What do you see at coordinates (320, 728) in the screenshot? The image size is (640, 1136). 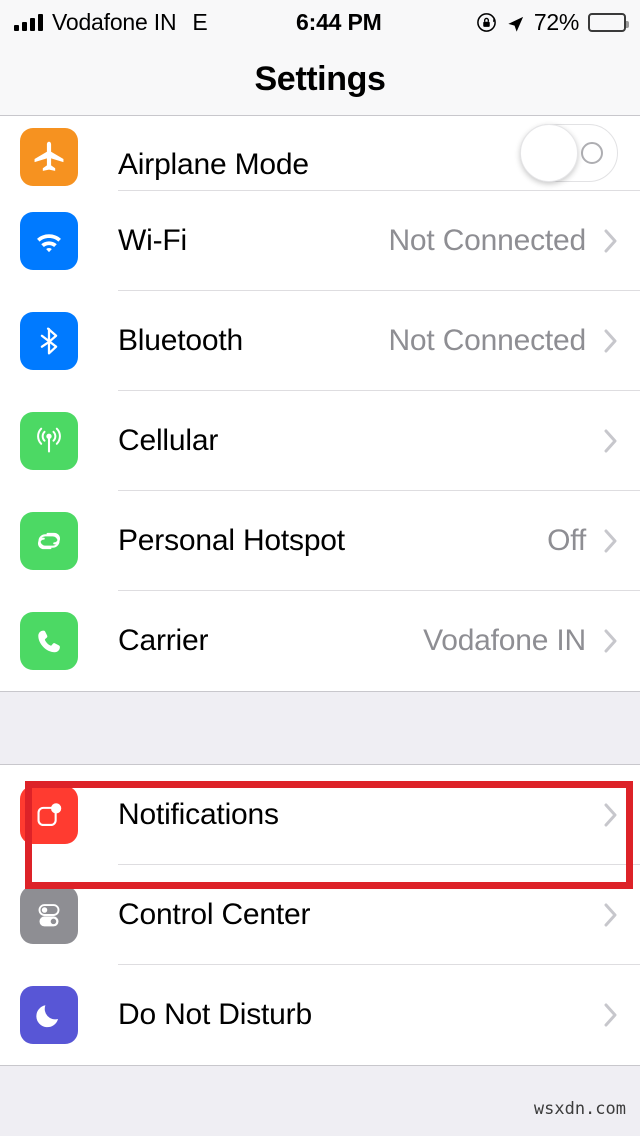 I see `section-separator` at bounding box center [320, 728].